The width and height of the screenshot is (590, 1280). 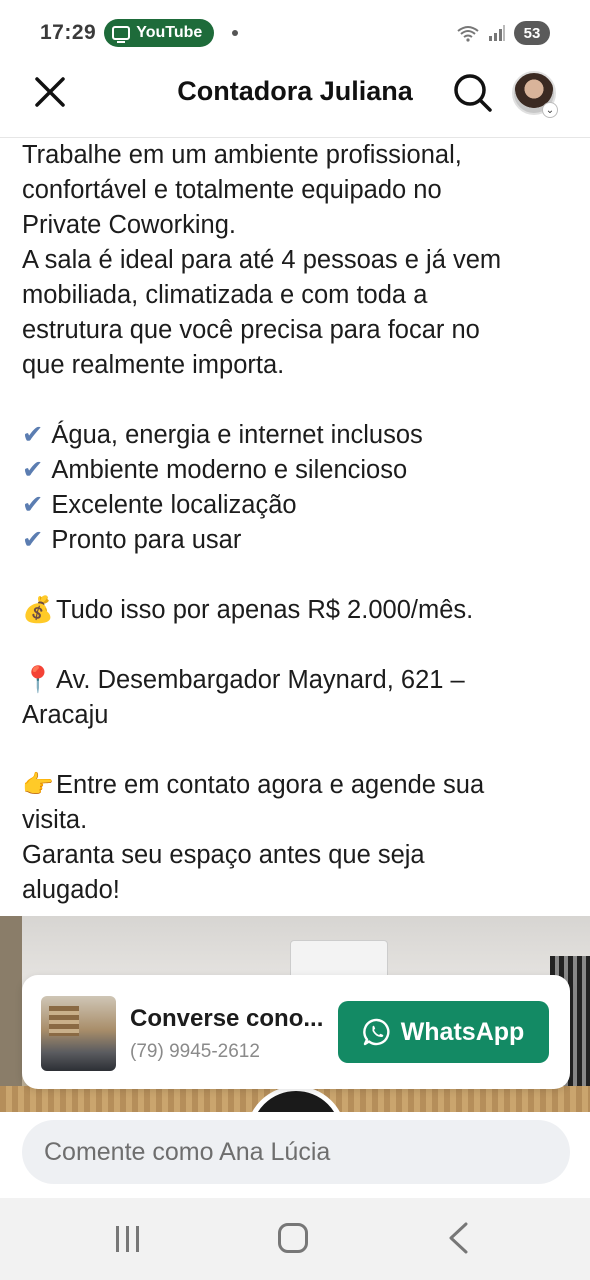 What do you see at coordinates (38, 785) in the screenshot?
I see `pointing-hand-icon: 👉` at bounding box center [38, 785].